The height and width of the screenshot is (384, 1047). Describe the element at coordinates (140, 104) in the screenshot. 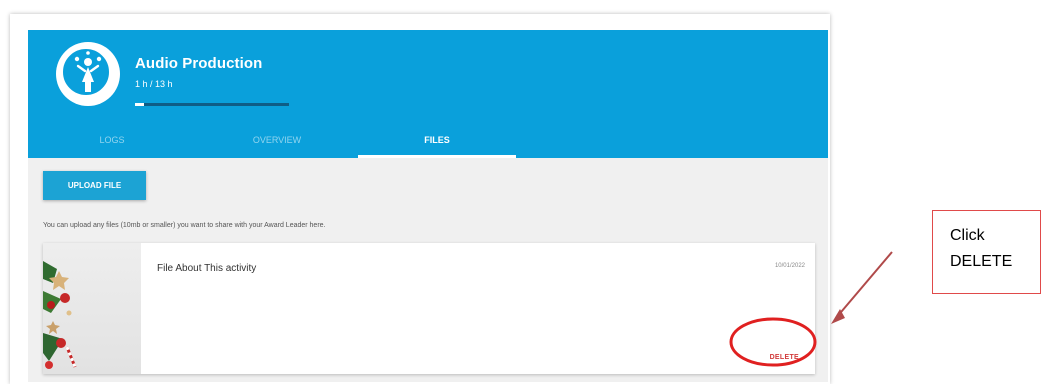

I see `hours-progress-fill` at that location.